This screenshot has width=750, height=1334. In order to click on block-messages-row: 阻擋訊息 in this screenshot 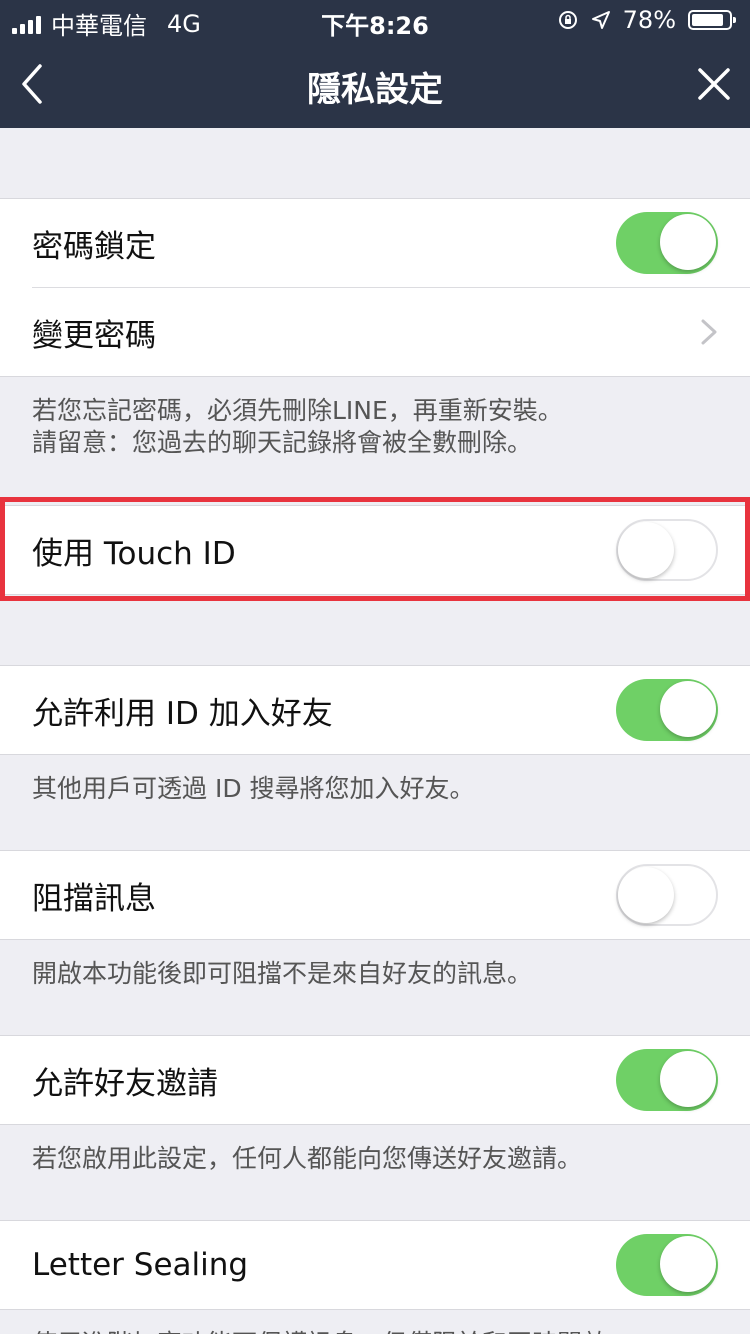, I will do `click(375, 895)`.